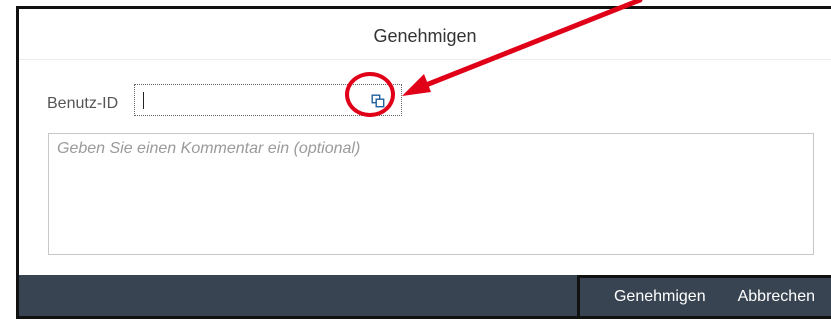 This screenshot has width=831, height=322. I want to click on cancel-button: Abbrechen, so click(776, 297).